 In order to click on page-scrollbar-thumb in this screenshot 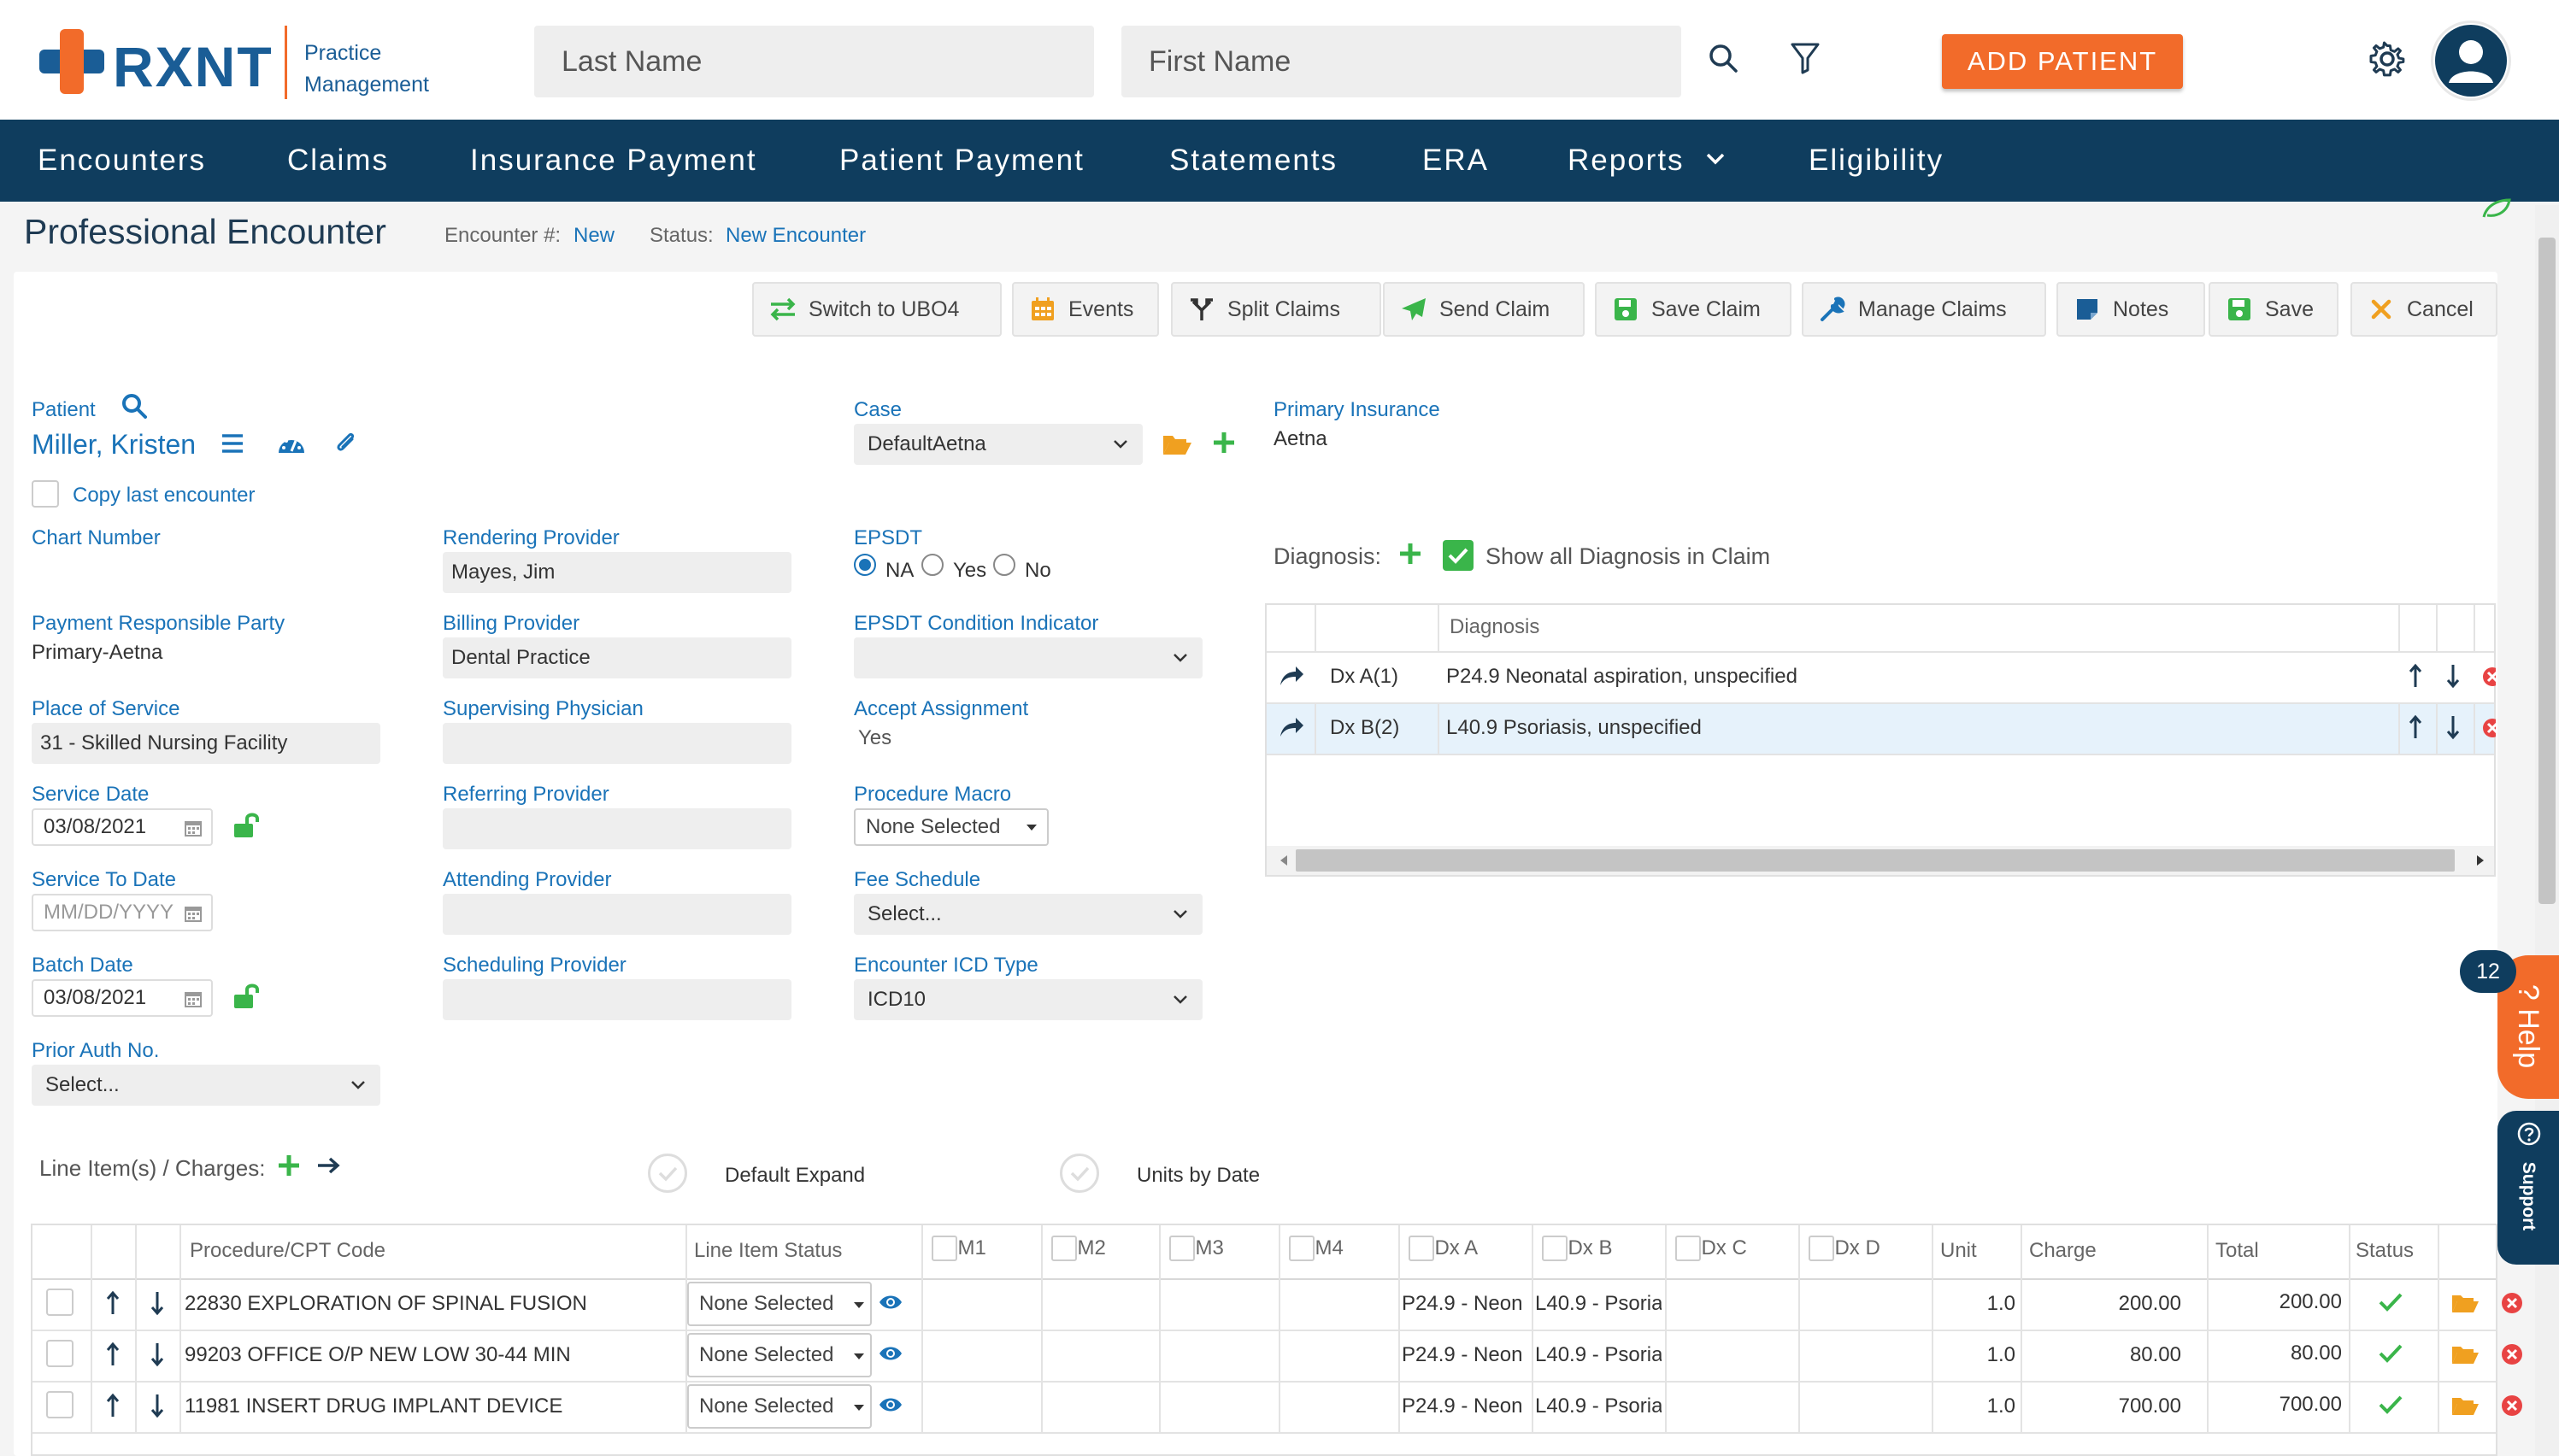, I will do `click(2547, 571)`.